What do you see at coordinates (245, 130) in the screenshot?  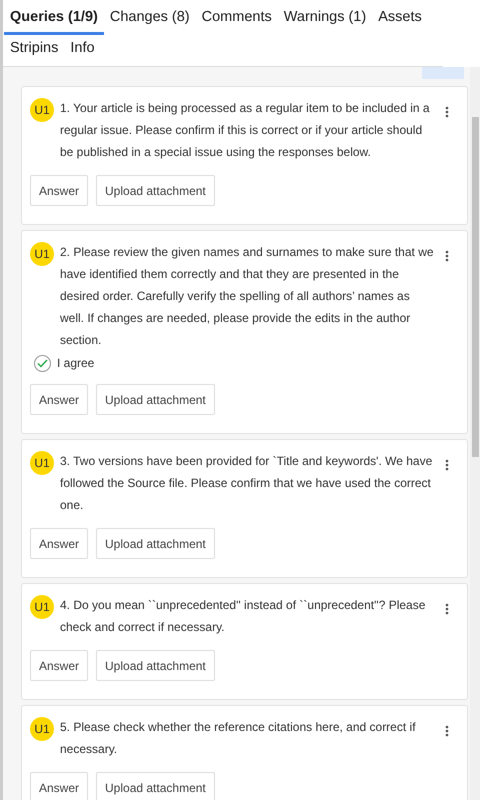 I see `query-text: 1. Your article is being processed as a regular item to be included in a regular issue. Please confirm if this is correct or if your article should be published in a special issue using the responses below.` at bounding box center [245, 130].